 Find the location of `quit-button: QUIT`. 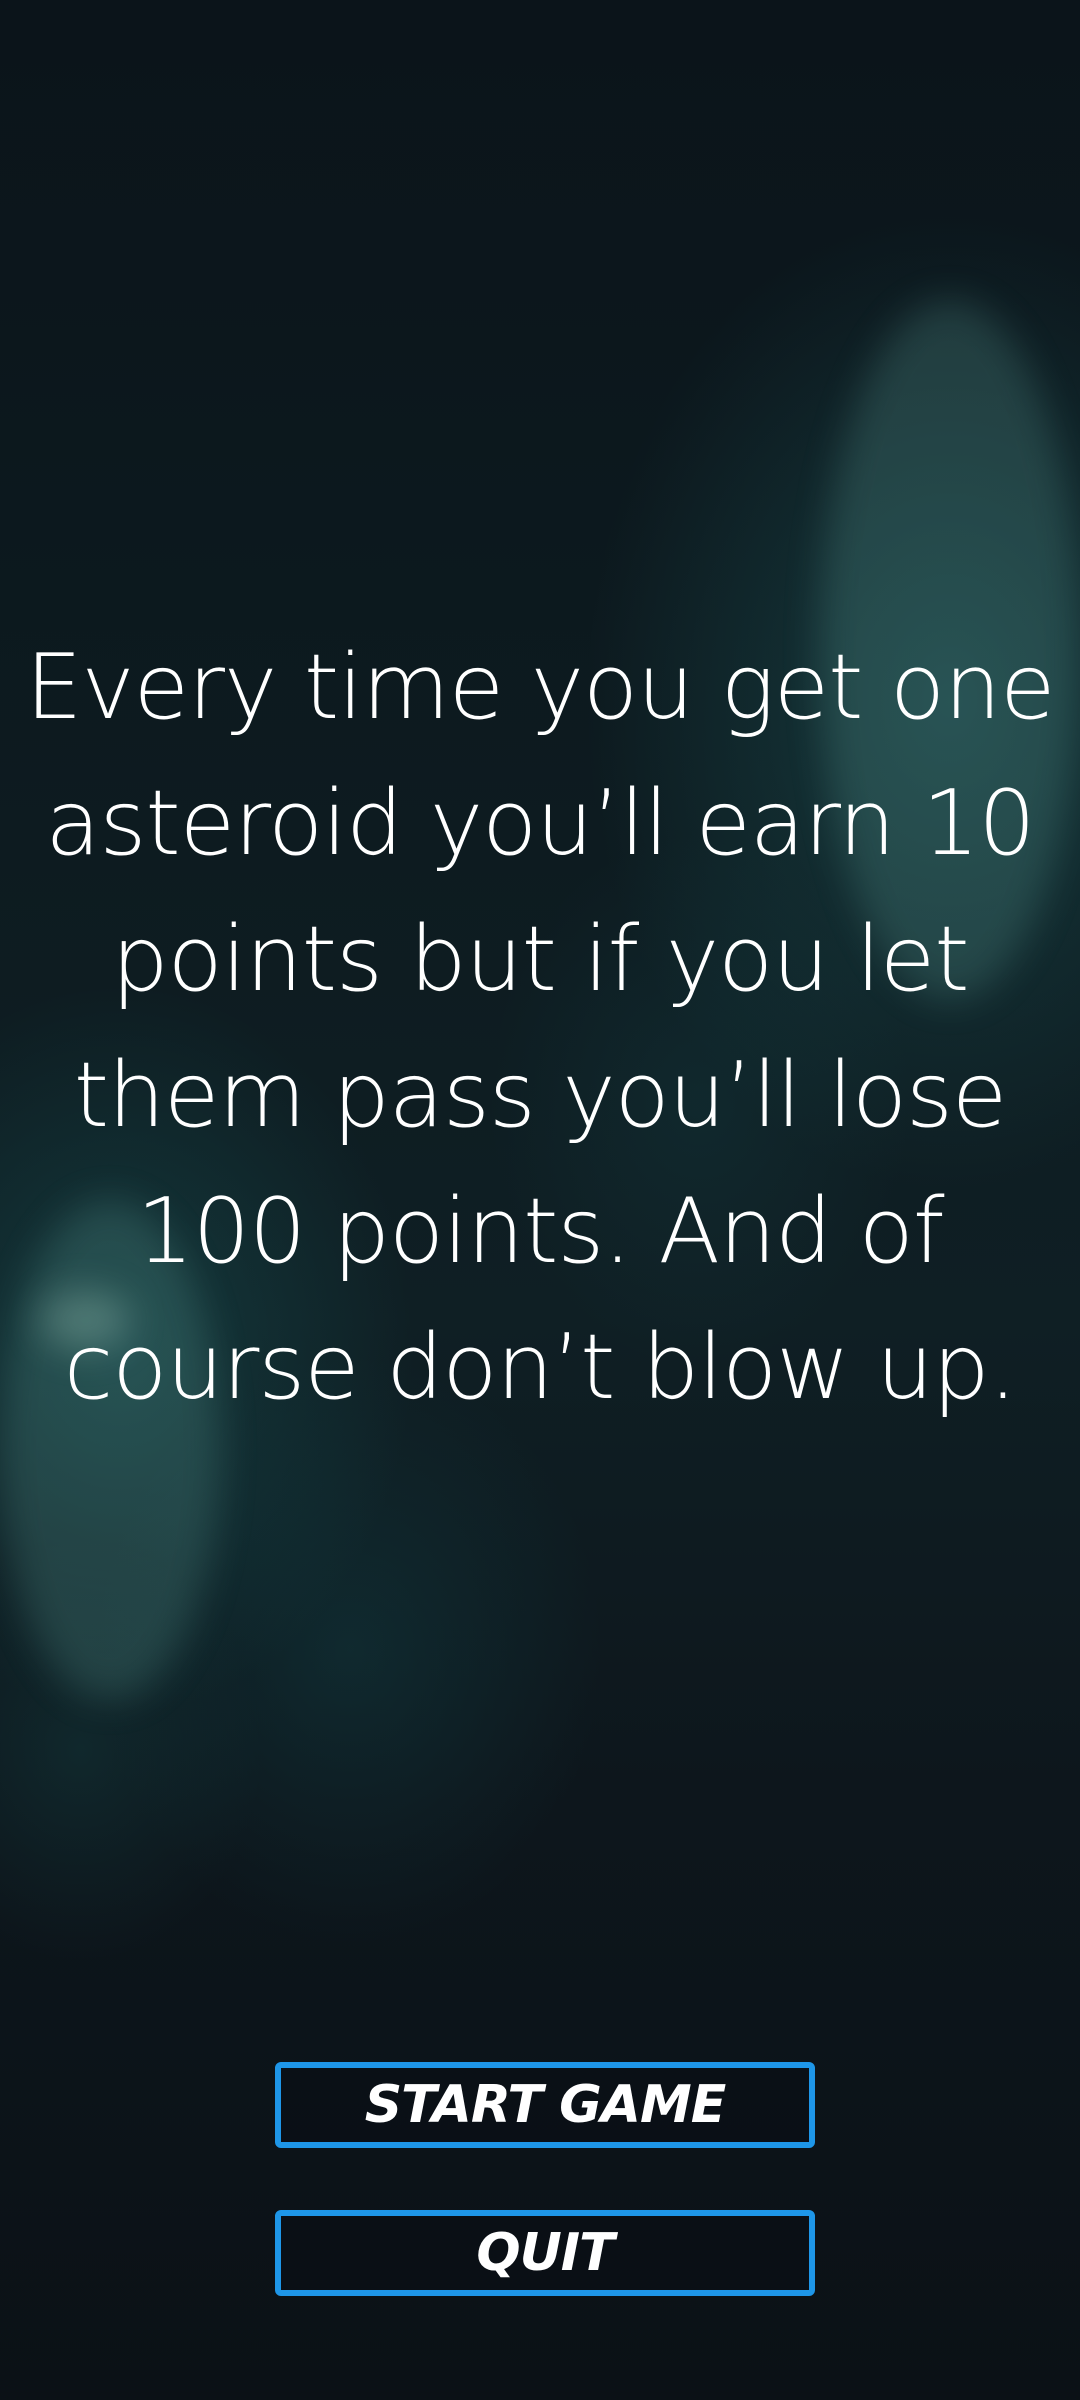

quit-button: QUIT is located at coordinates (545, 2253).